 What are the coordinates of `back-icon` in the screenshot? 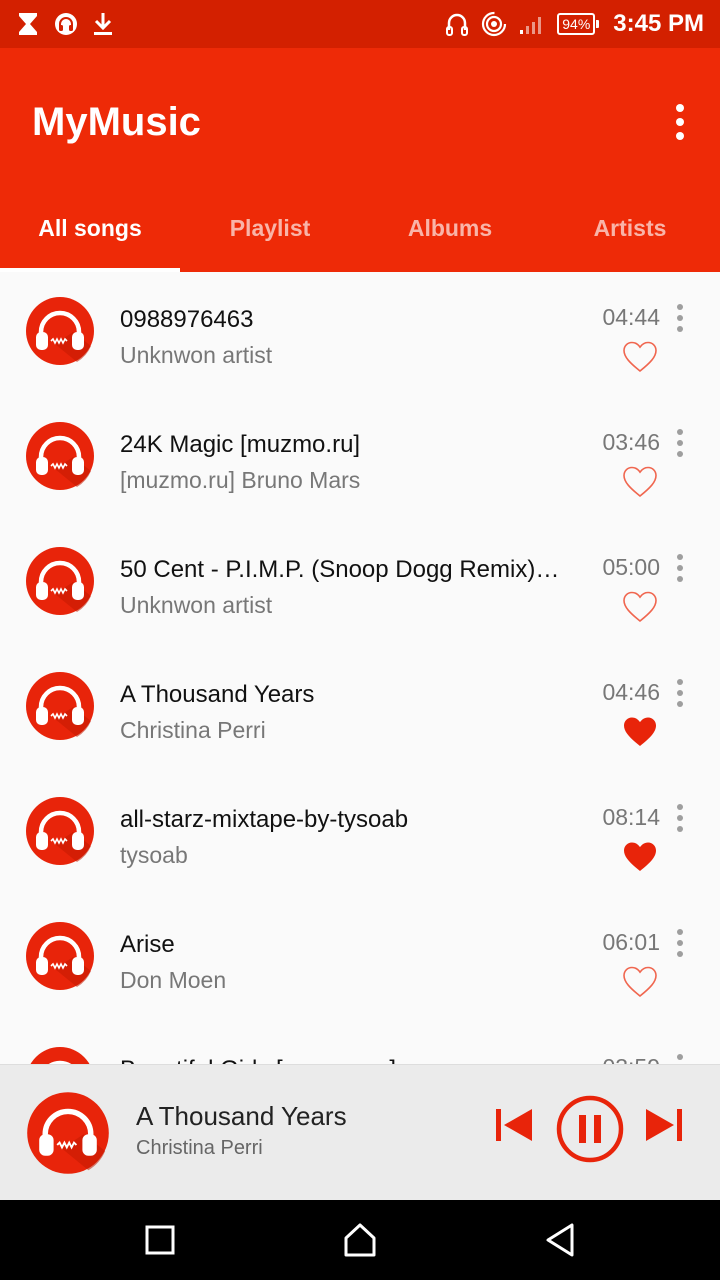 It's located at (560, 1240).